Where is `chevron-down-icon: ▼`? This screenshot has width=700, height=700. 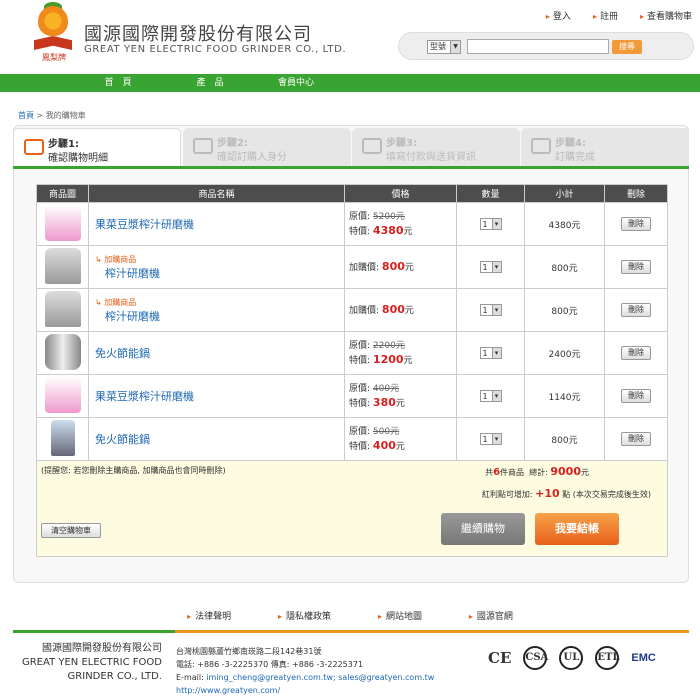 chevron-down-icon: ▼ is located at coordinates (455, 47).